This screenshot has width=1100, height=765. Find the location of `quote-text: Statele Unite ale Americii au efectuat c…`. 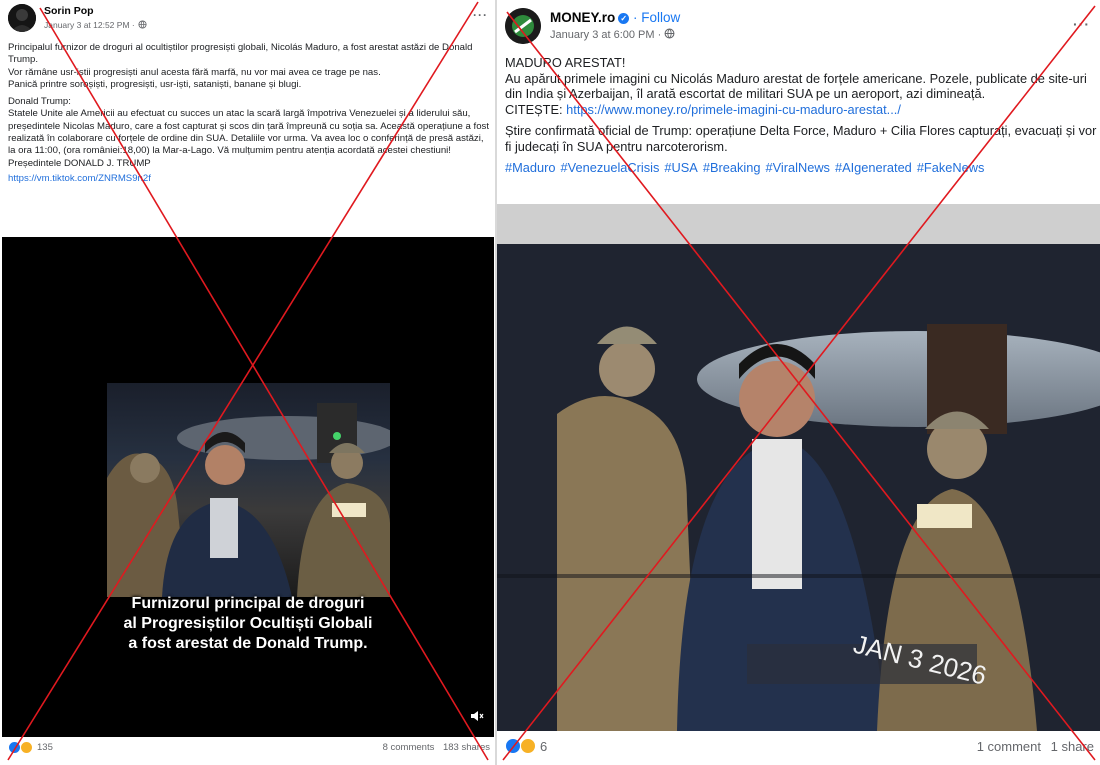

quote-text: Statele Unite ale Americii au efectuat c… is located at coordinates (249, 132).